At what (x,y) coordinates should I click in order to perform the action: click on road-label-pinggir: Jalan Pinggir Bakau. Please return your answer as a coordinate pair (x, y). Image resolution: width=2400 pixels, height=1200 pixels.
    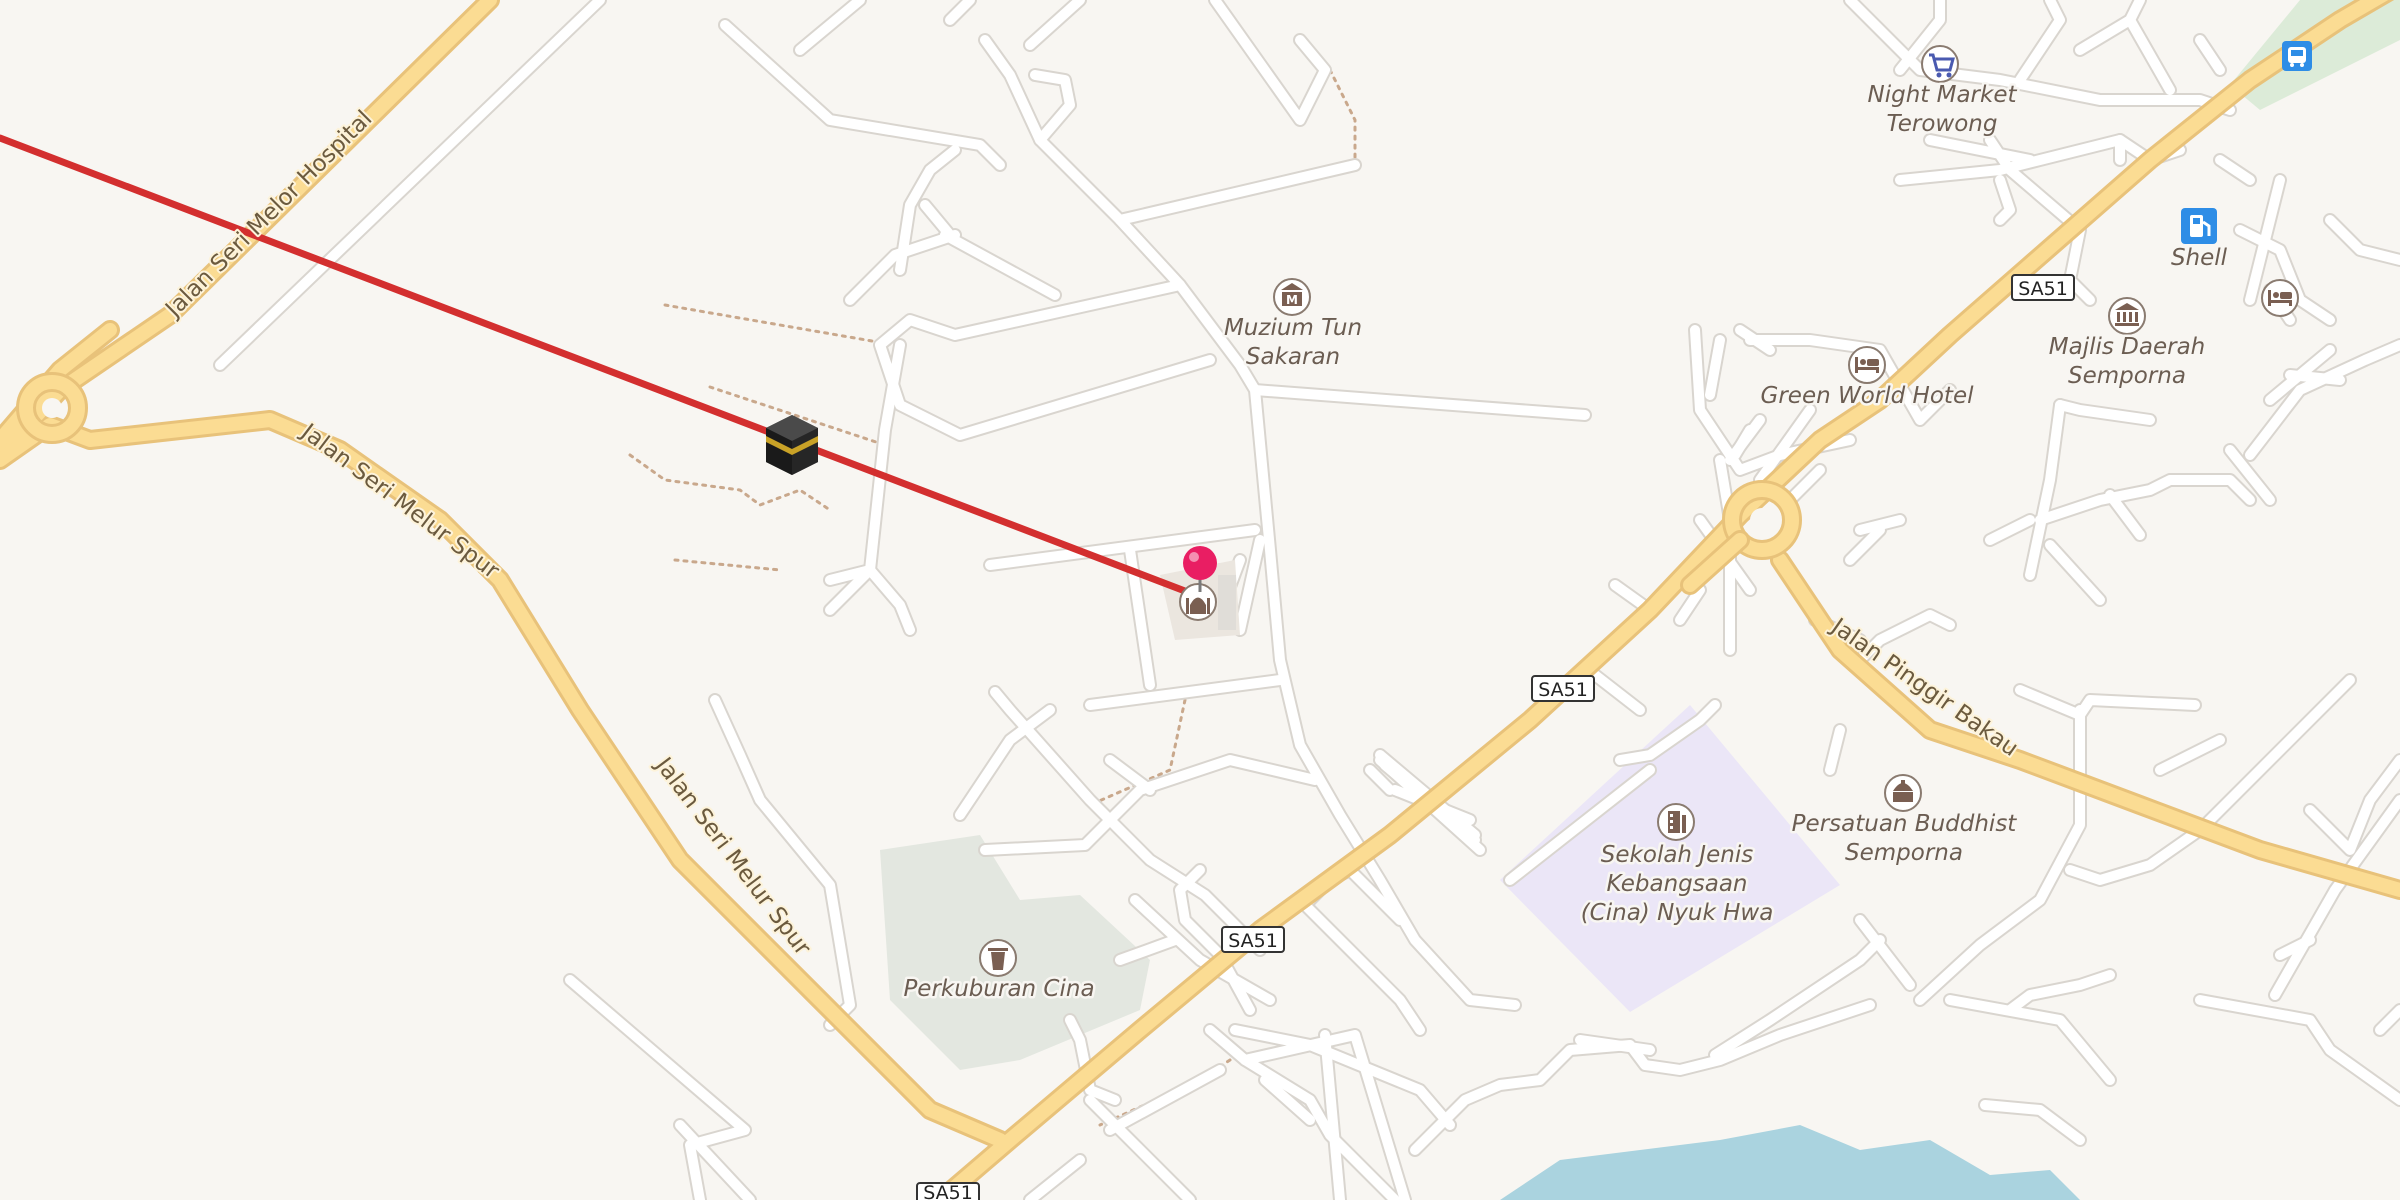
    Looking at the image, I should click on (1924, 686).